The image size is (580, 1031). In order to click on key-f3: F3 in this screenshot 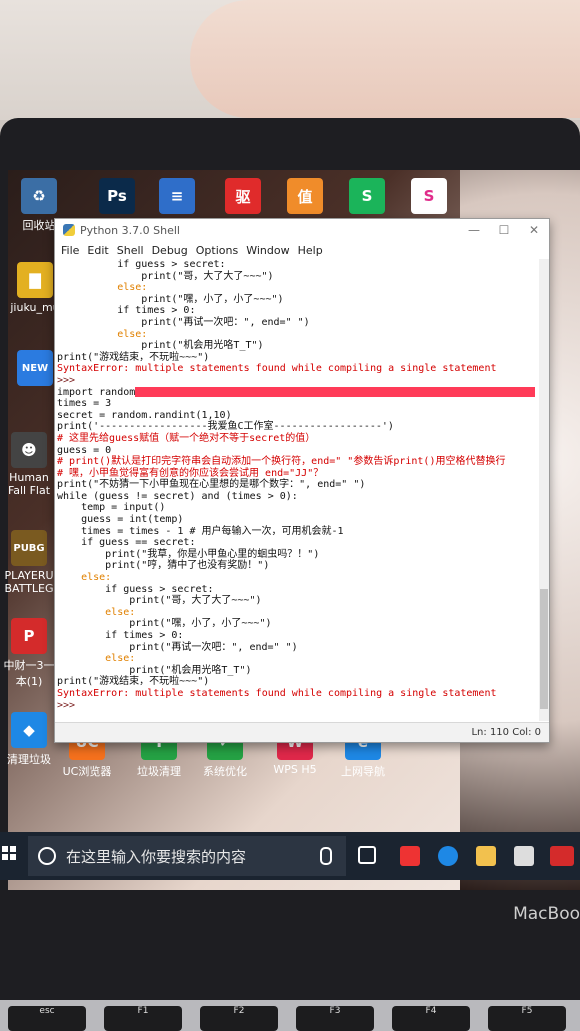, I will do `click(335, 1018)`.